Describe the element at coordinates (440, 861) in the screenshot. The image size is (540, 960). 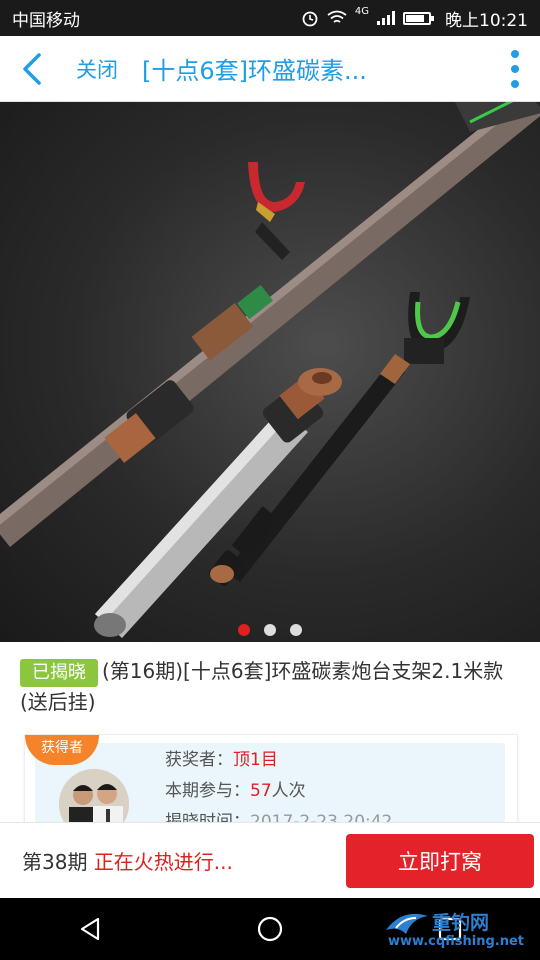
I see `join-now-button: 立即打窝` at that location.